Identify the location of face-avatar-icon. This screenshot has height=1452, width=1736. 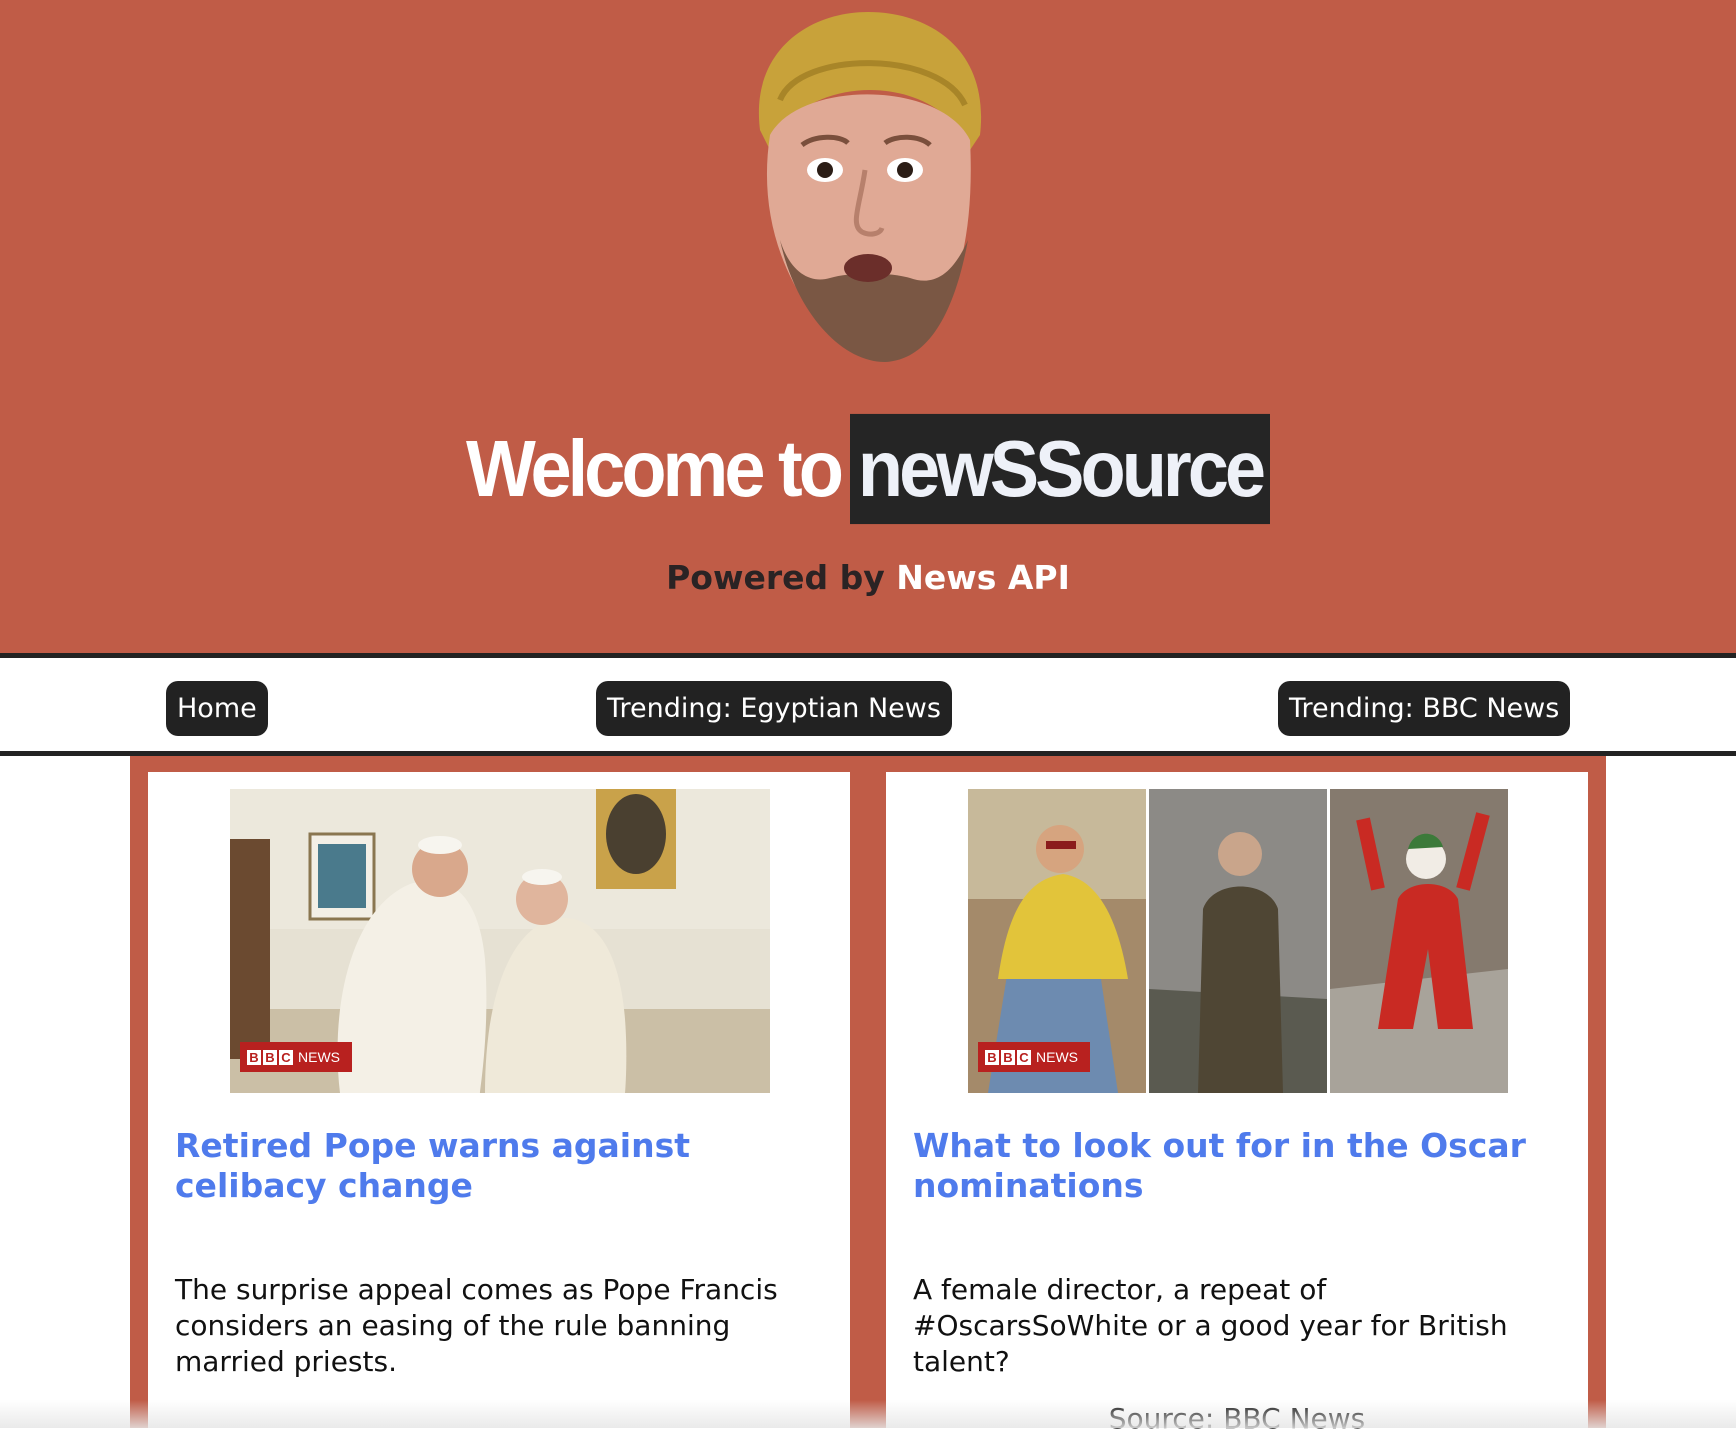
(870, 187).